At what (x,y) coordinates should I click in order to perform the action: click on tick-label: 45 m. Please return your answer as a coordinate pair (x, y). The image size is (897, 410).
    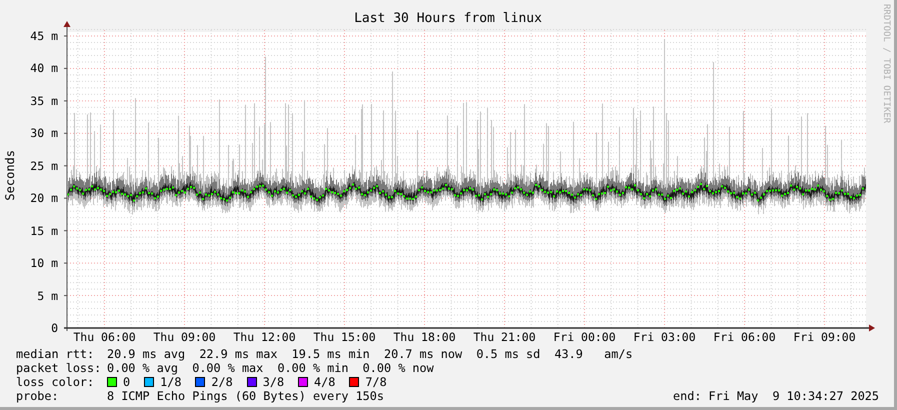
    Looking at the image, I should click on (44, 35).